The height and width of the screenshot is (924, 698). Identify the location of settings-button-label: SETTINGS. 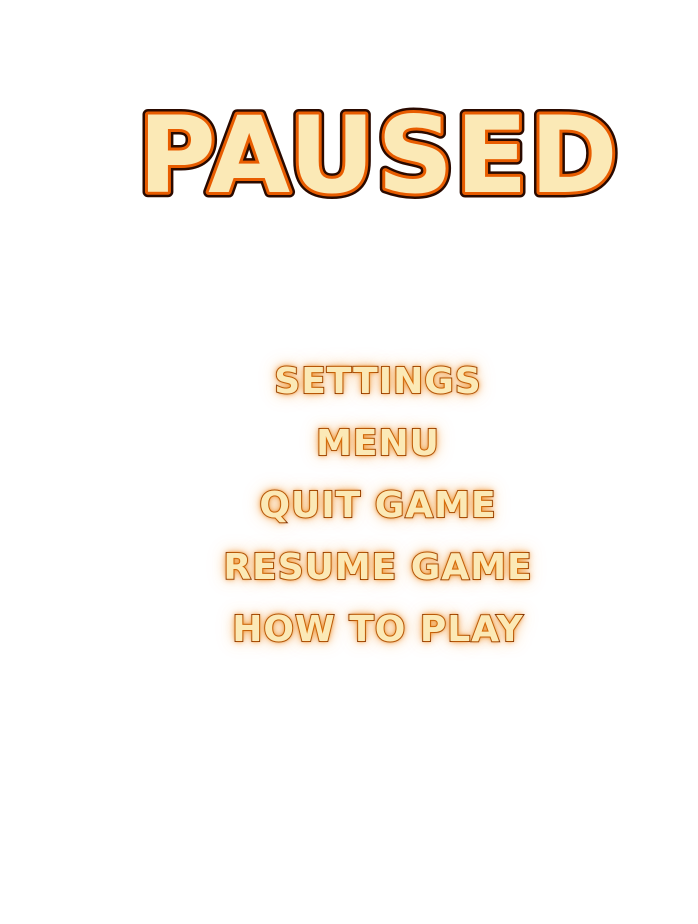
(377, 381).